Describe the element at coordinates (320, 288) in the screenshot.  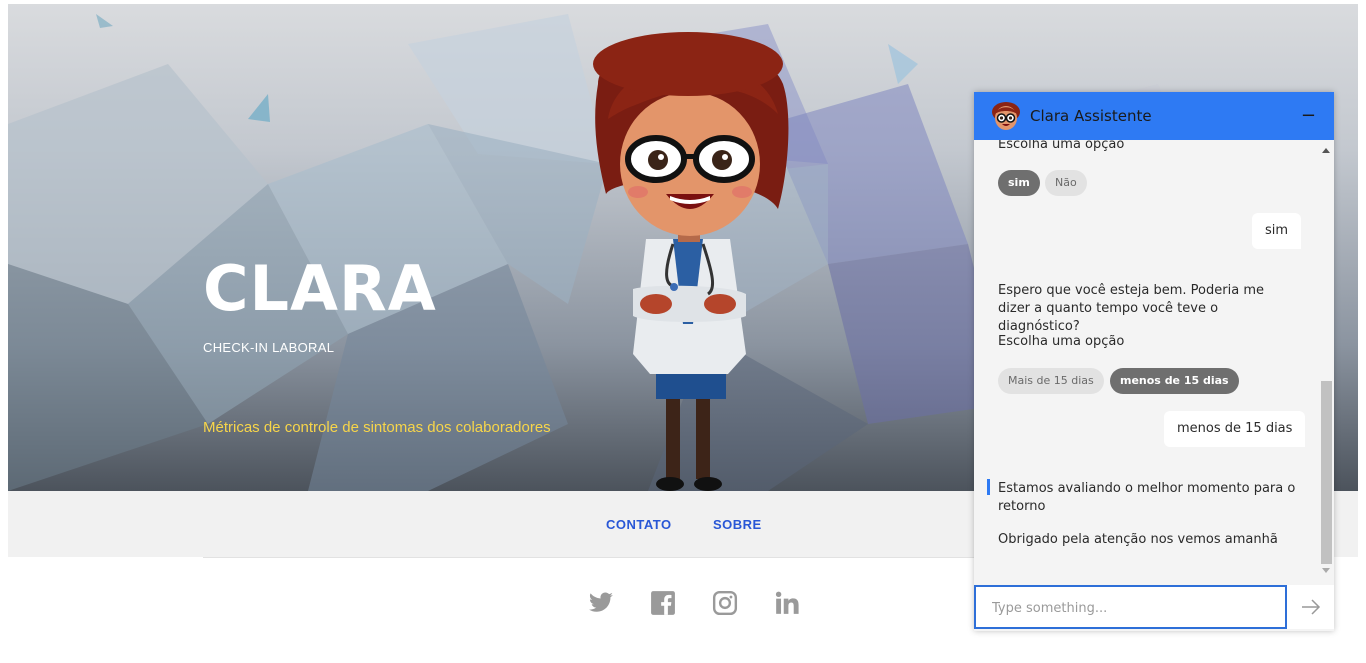
I see `hero-title: CLARA` at that location.